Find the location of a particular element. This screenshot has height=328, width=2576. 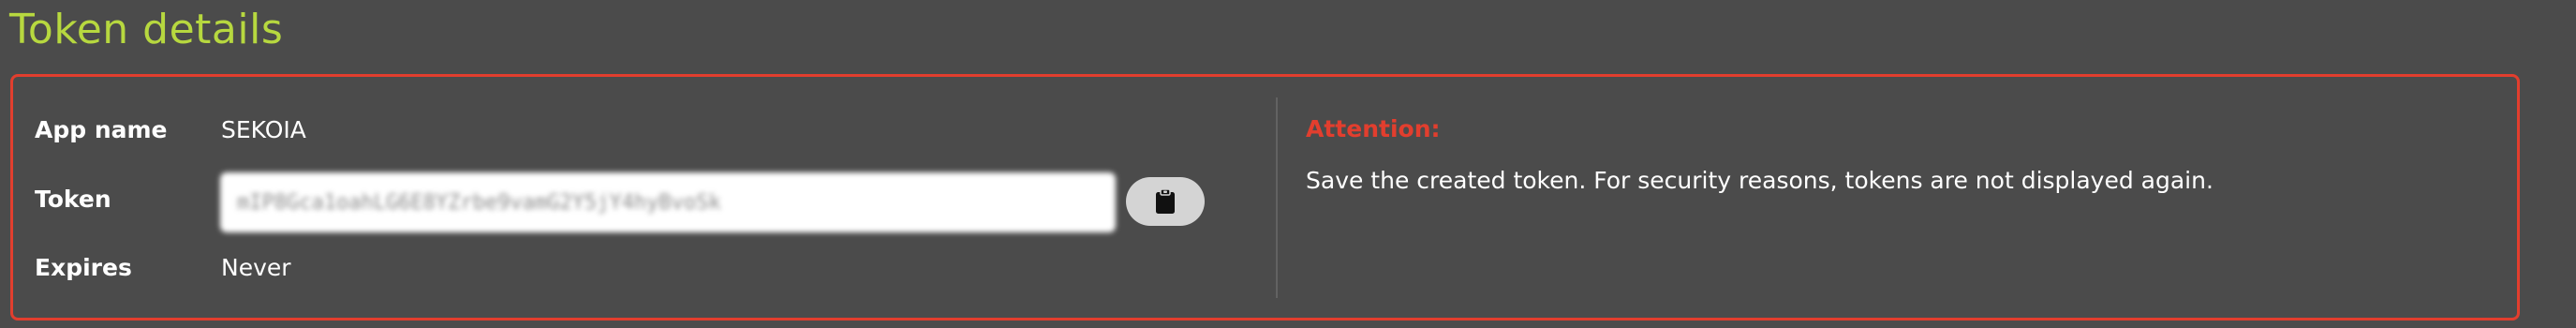

copy-token-button is located at coordinates (1166, 202).